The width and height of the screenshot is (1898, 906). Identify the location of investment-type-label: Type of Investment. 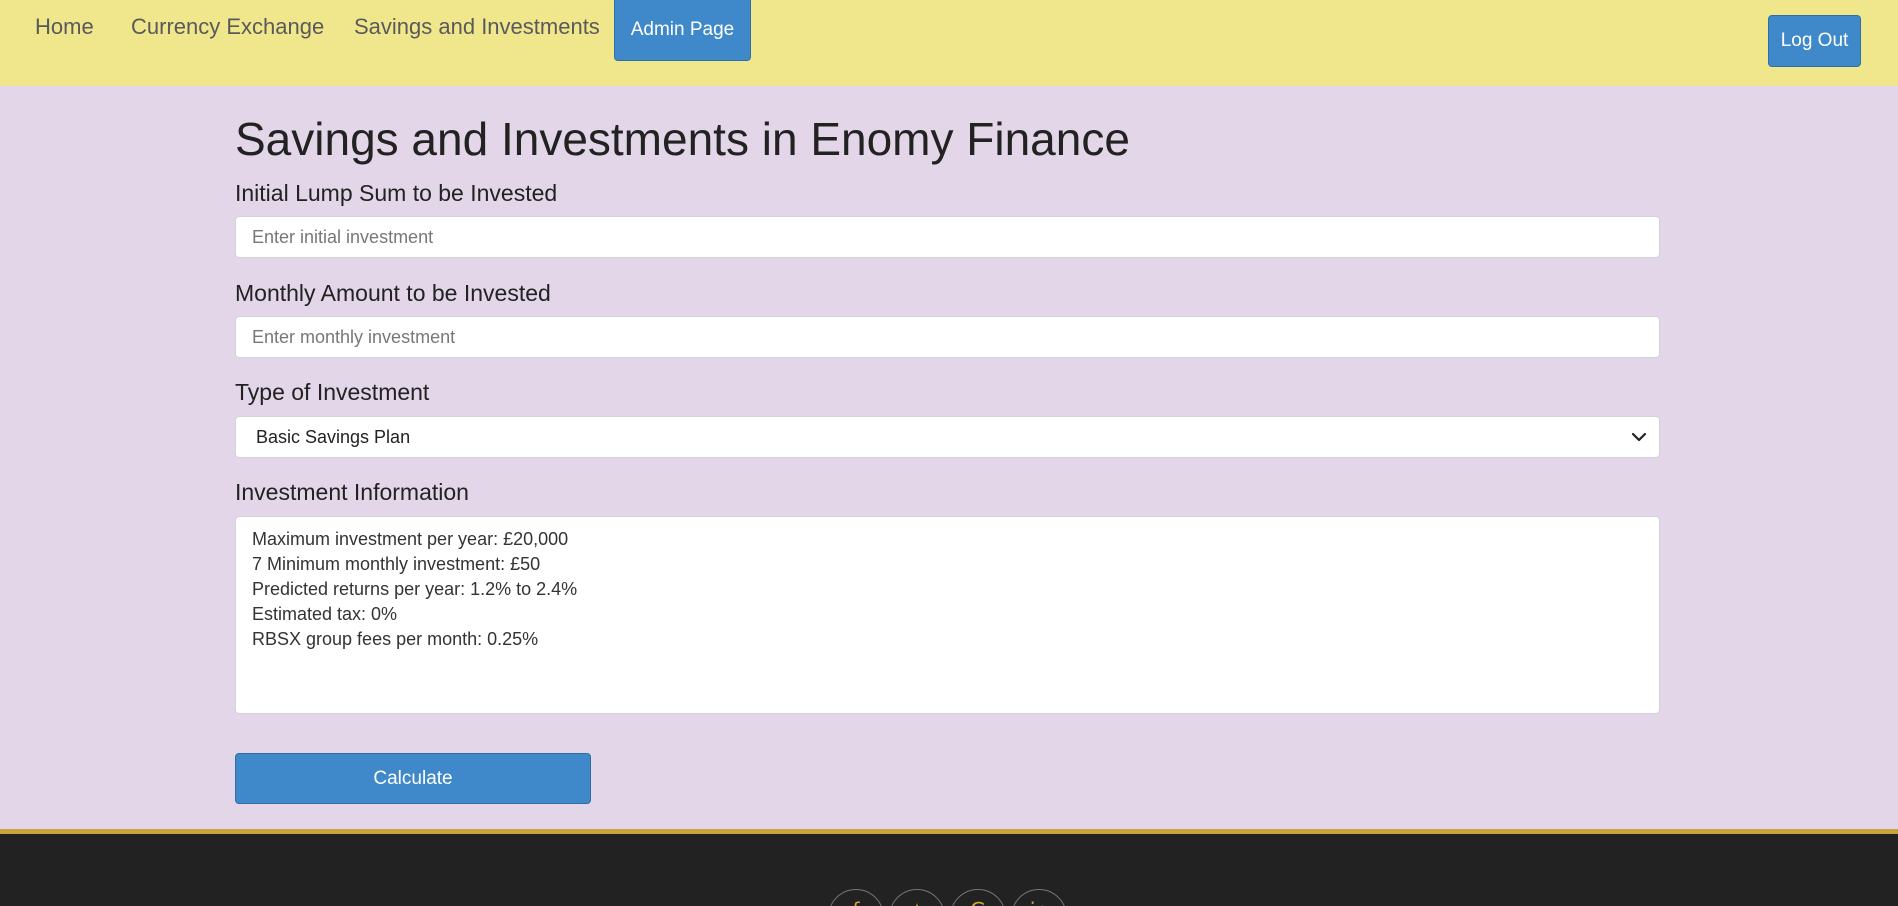
(332, 392).